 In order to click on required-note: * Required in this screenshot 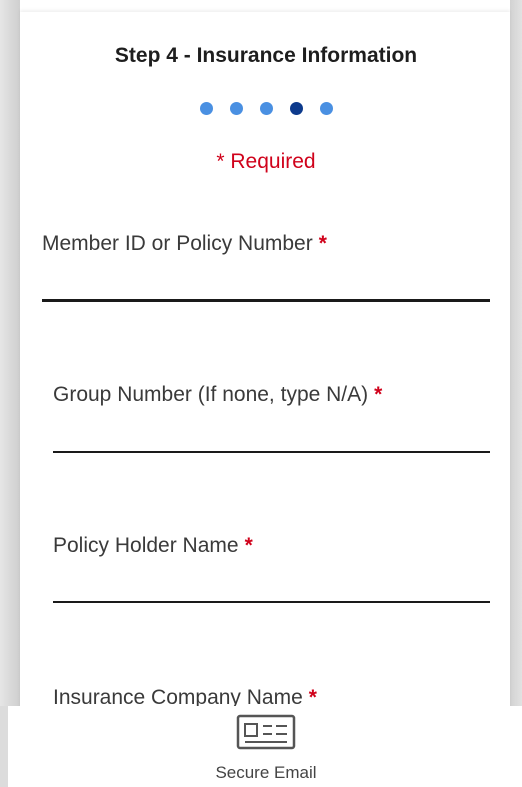, I will do `click(266, 161)`.